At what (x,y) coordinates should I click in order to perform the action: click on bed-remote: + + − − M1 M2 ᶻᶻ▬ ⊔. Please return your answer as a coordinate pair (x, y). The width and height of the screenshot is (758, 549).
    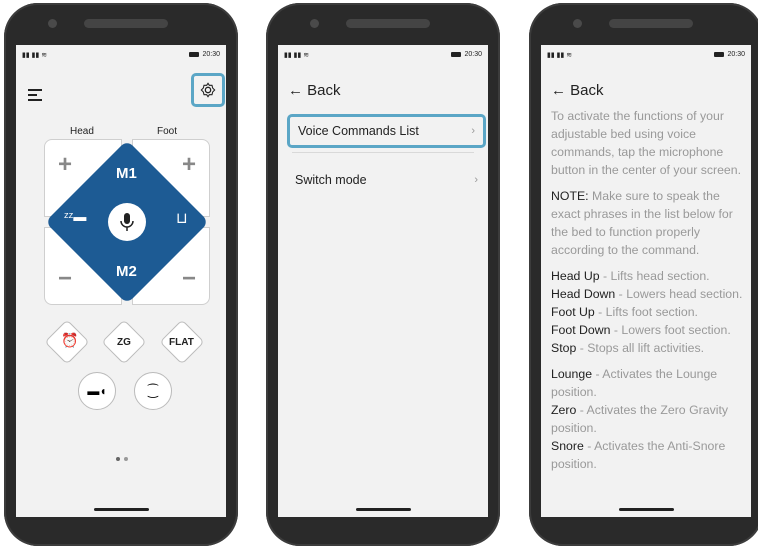
    Looking at the image, I should click on (127, 222).